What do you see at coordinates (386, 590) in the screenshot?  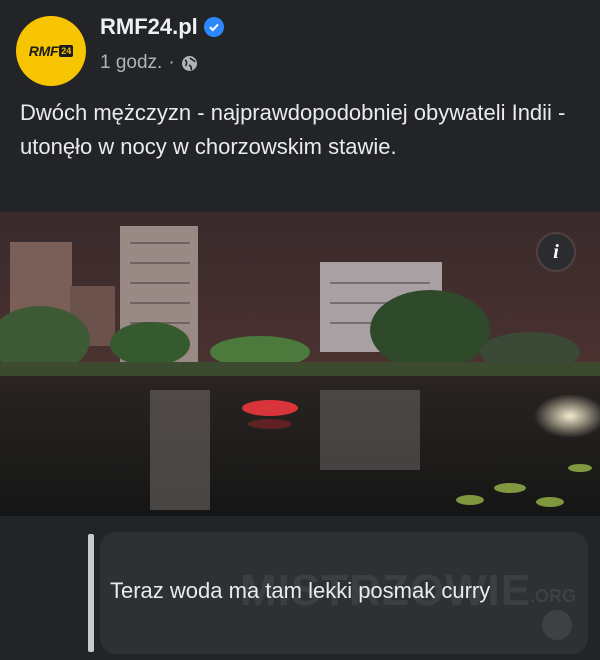 I see `watermark-text: MISTRZOWIE` at bounding box center [386, 590].